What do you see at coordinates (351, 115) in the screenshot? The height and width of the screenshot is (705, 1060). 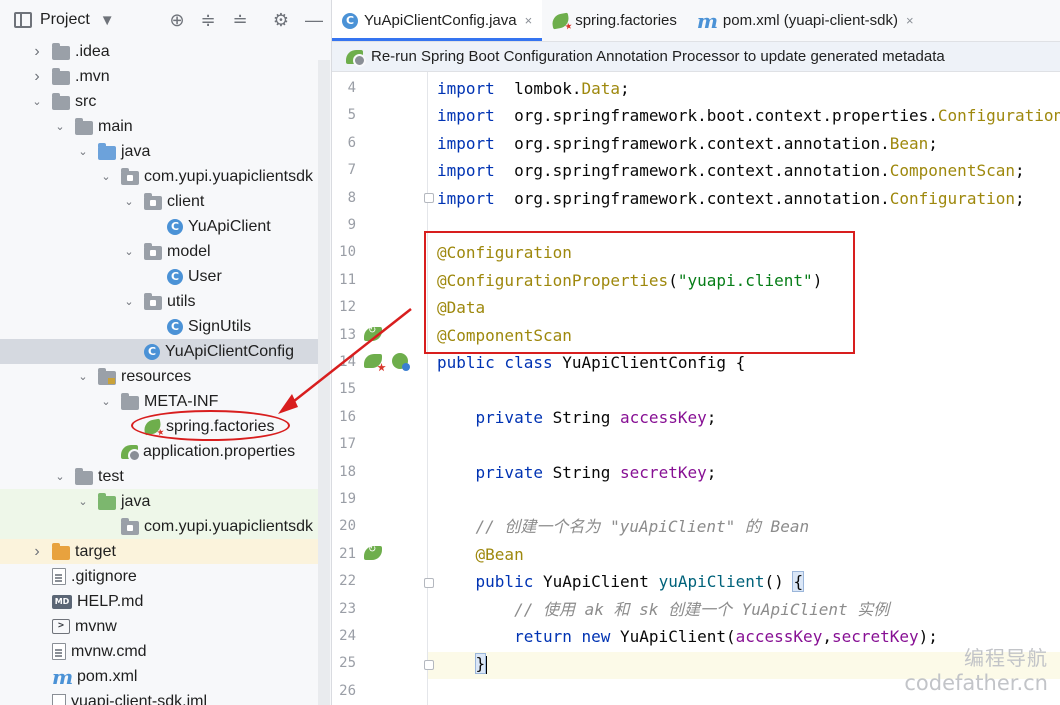 I see `line-number: 5` at bounding box center [351, 115].